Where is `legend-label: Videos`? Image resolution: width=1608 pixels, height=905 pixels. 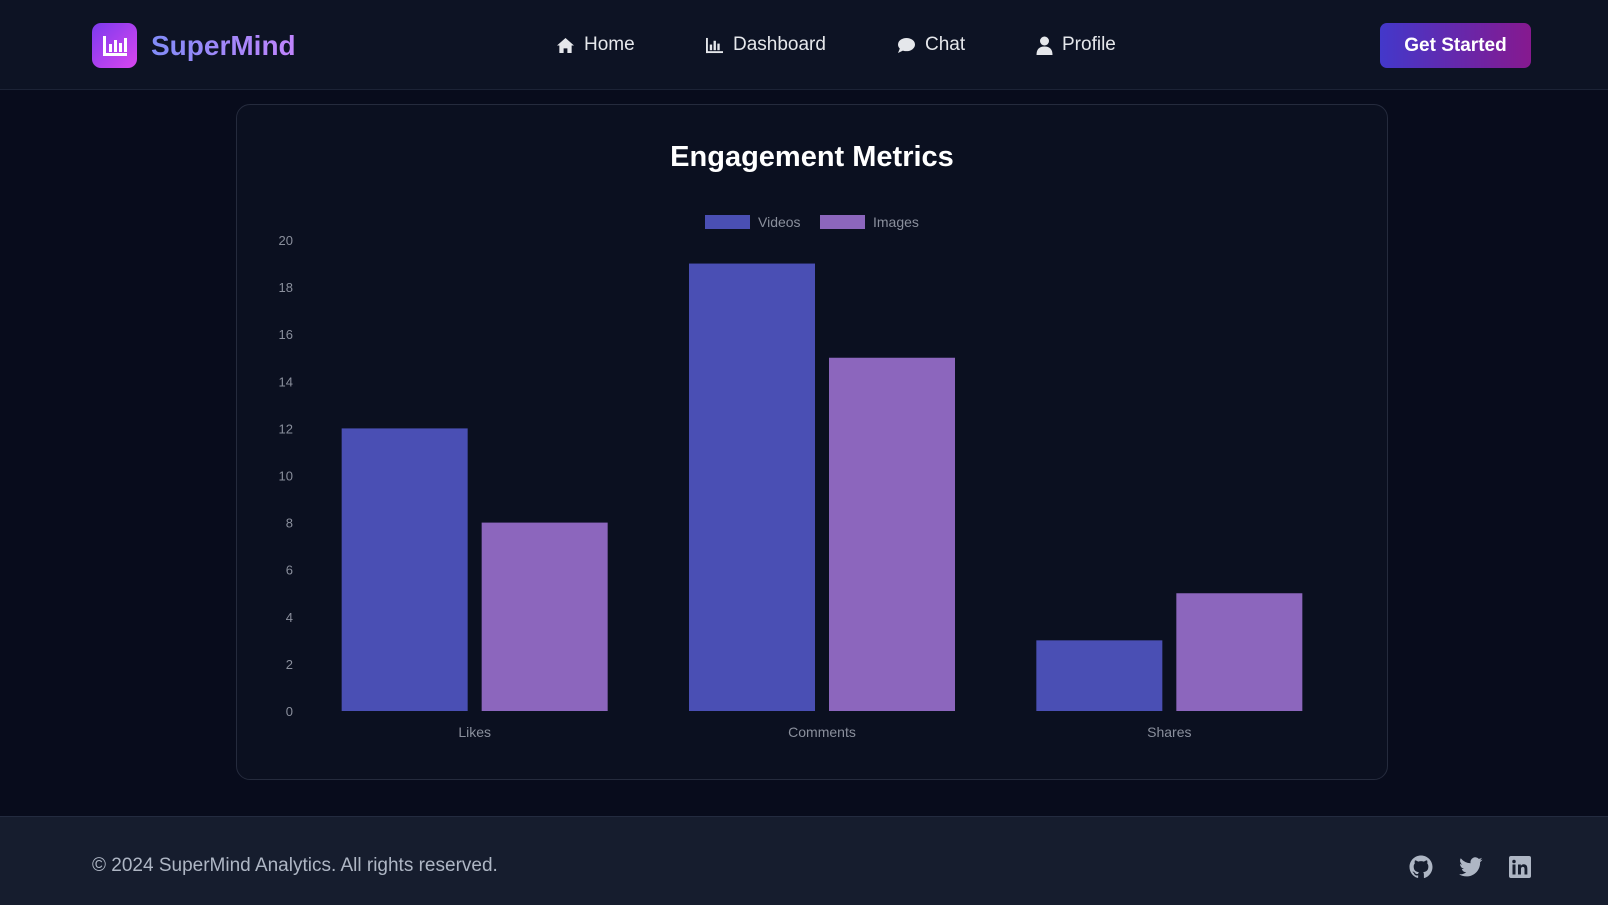 legend-label: Videos is located at coordinates (779, 222).